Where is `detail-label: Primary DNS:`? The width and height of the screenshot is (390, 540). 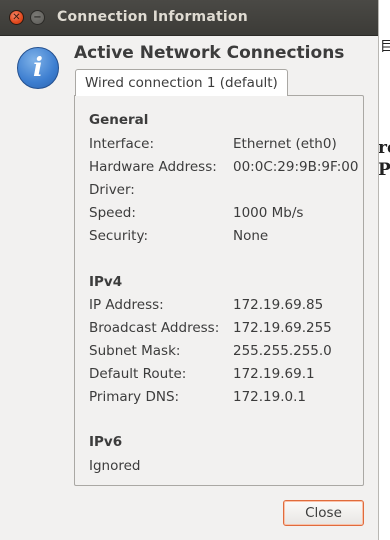
detail-label: Primary DNS: is located at coordinates (134, 397).